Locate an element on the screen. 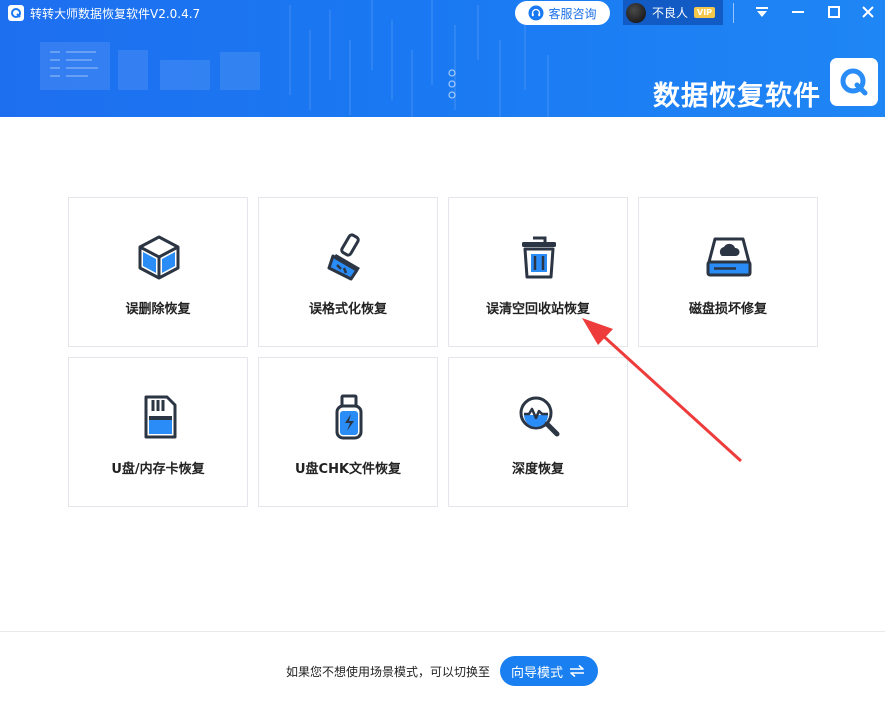 The height and width of the screenshot is (707, 885). disk-icon is located at coordinates (729, 257).